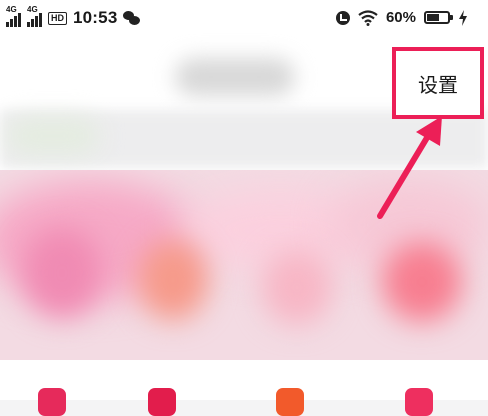 The image size is (488, 416). Describe the element at coordinates (57, 18) in the screenshot. I see `hd-icon: HD` at that location.